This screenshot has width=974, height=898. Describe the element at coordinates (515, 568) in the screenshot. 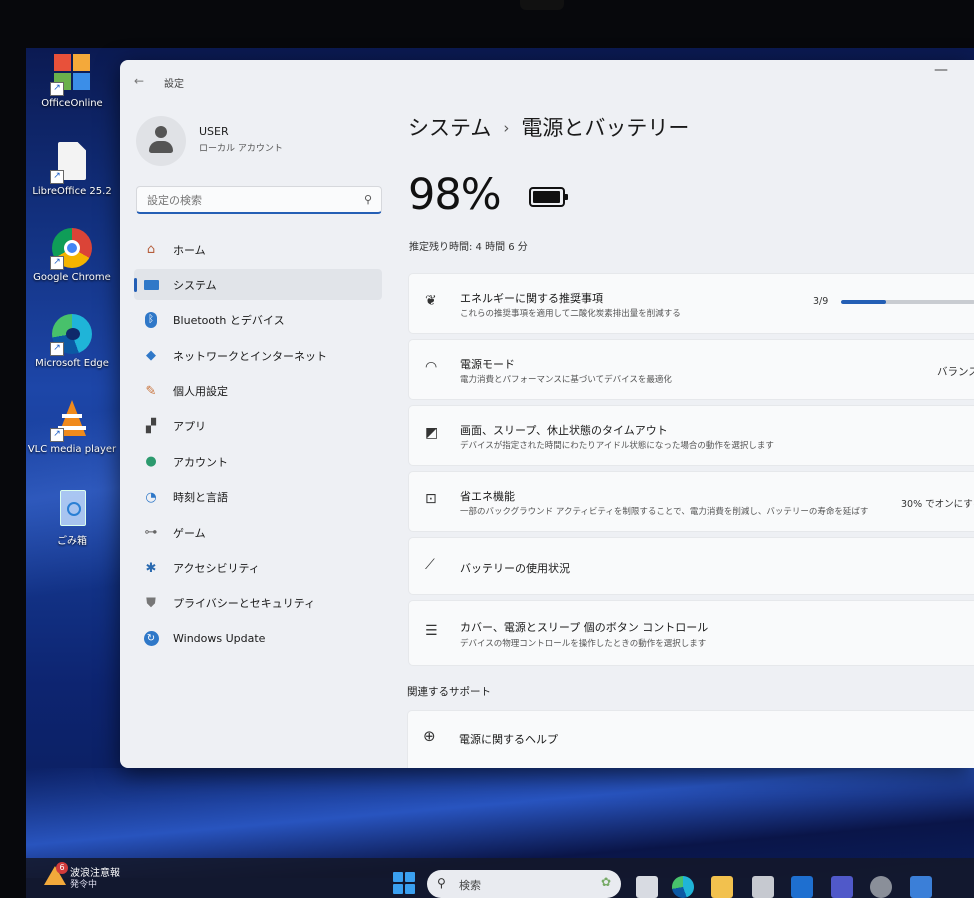

I see `card-title: バッテリーの使用状況` at that location.